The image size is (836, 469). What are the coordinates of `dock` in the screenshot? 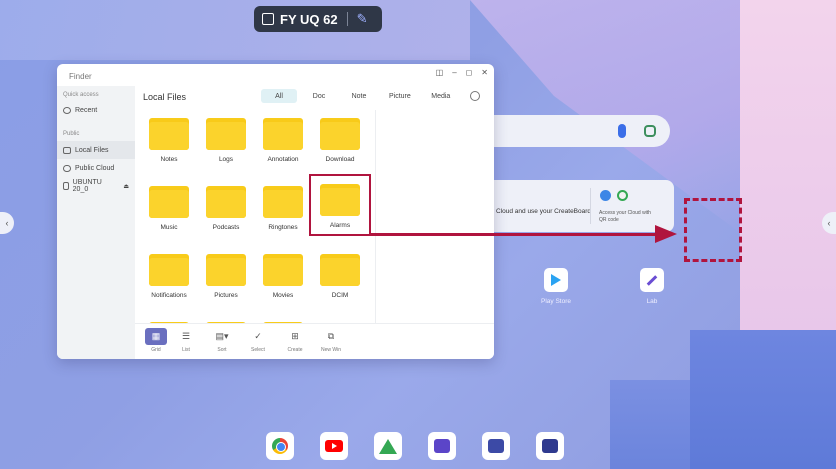 It's located at (415, 446).